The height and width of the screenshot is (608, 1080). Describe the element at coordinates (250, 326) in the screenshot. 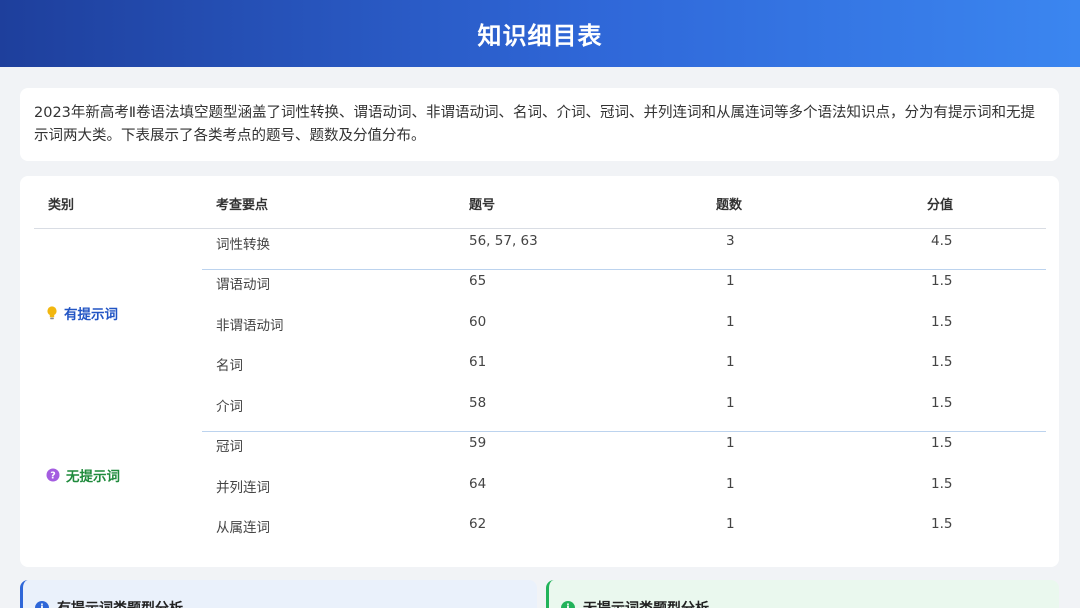

I see `row-point: 非谓语动词` at that location.